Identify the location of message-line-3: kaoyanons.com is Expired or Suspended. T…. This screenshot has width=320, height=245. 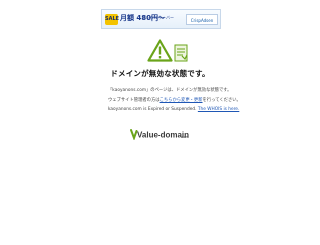
(173, 109).